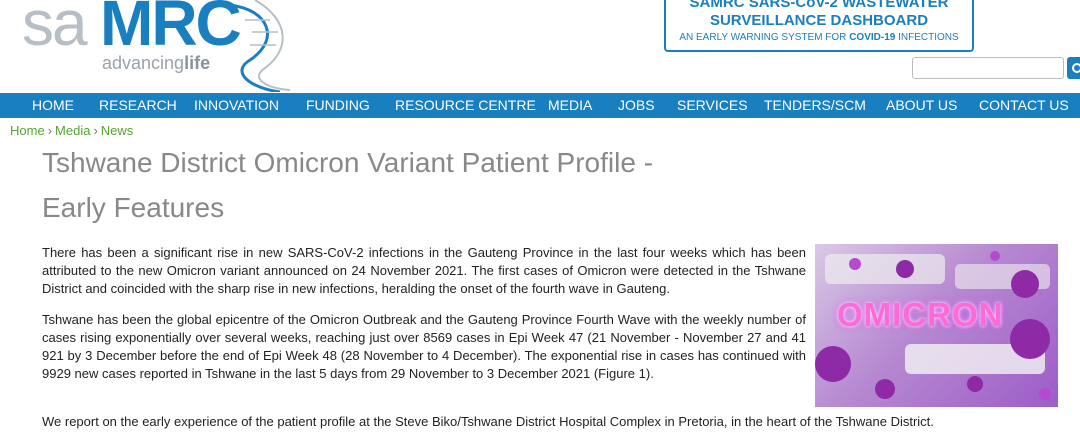  What do you see at coordinates (133, 207) in the screenshot?
I see `article-title-line2: Early Features` at bounding box center [133, 207].